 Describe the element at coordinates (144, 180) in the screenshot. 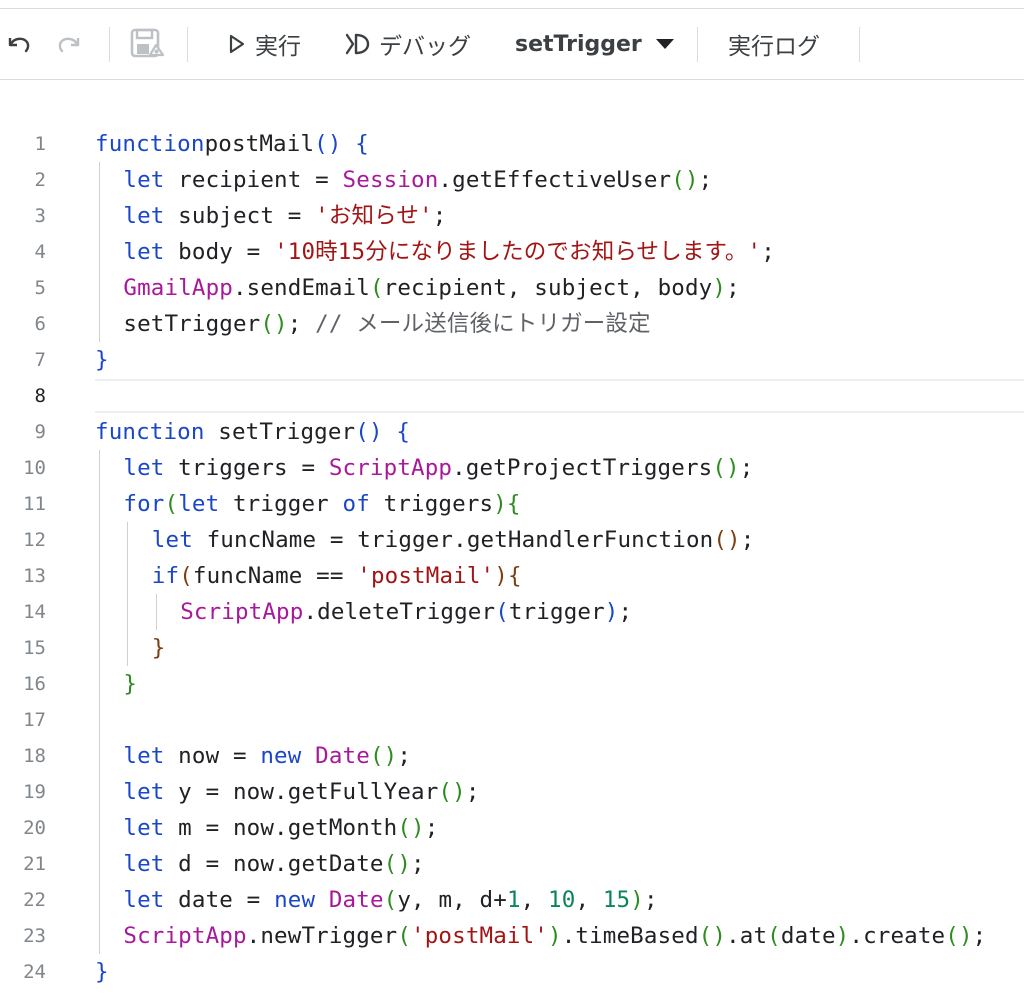

I see `code-token: let` at that location.